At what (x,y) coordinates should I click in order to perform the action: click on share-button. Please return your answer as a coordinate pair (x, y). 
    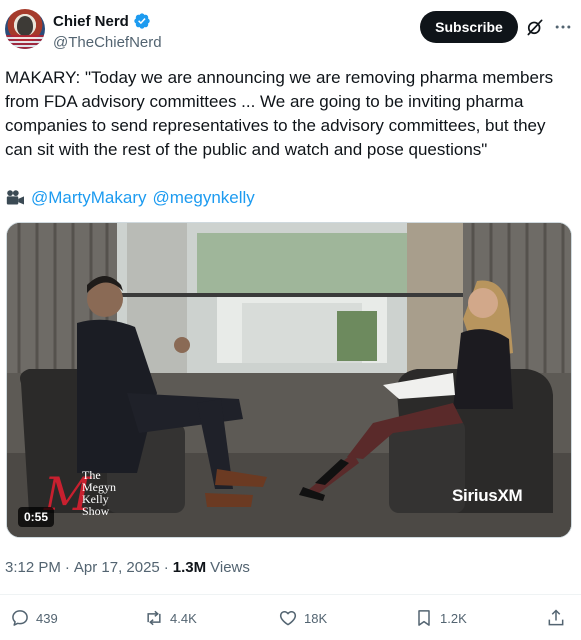
    Looking at the image, I should click on (556, 618).